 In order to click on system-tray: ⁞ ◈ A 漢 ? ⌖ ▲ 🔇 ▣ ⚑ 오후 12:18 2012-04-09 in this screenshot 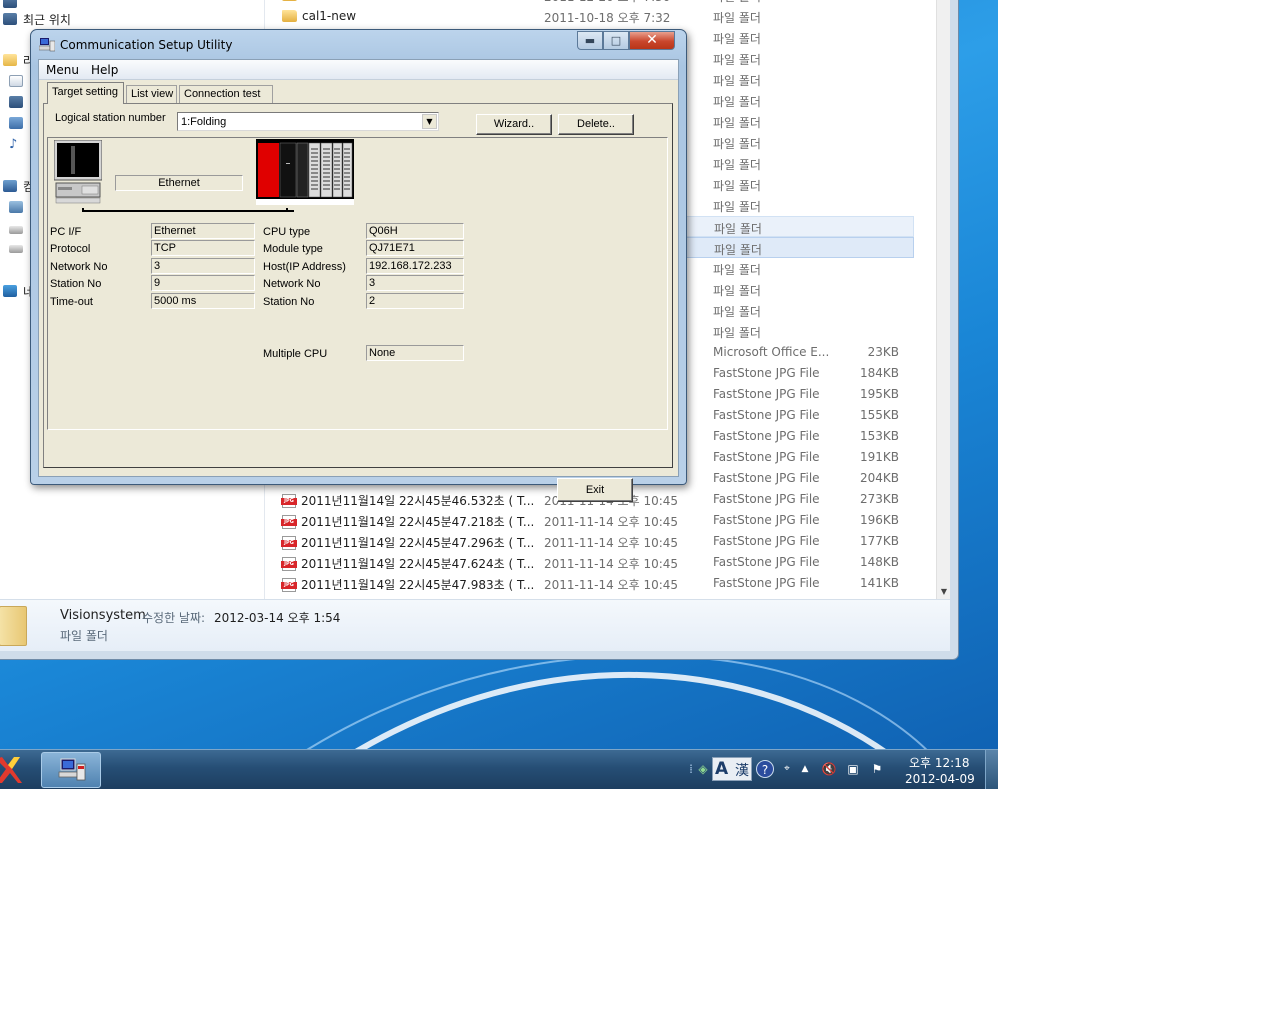, I will do `click(838, 769)`.